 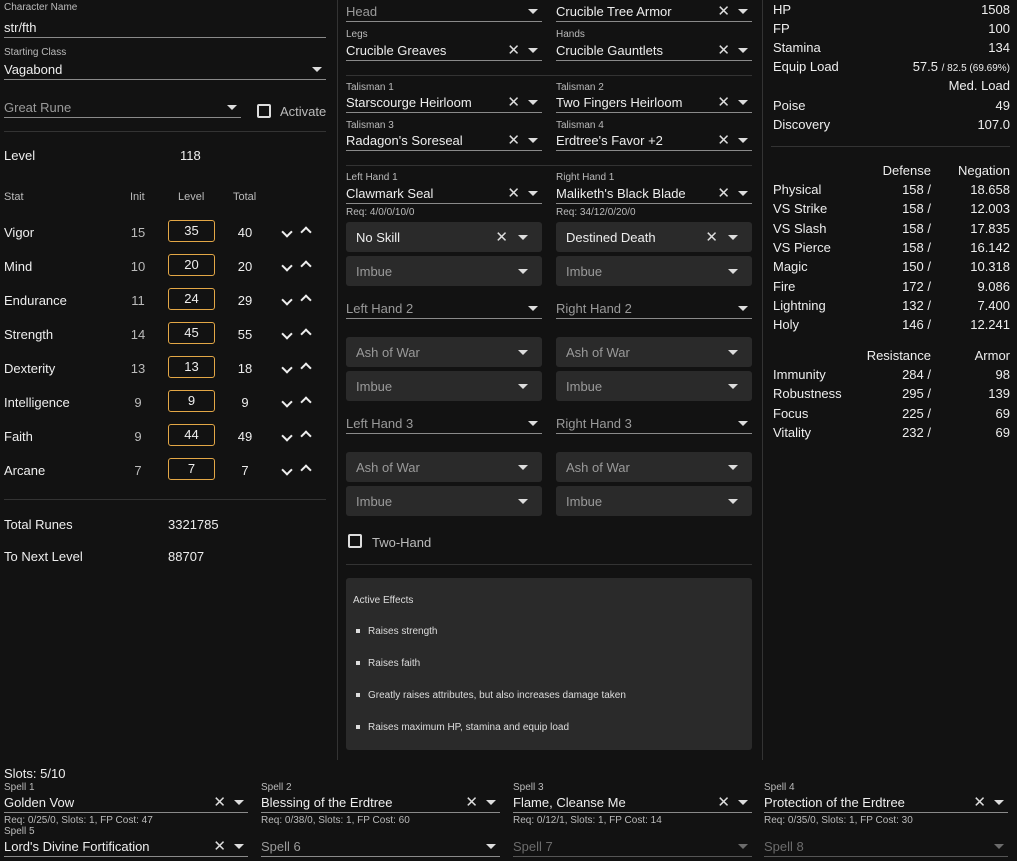 What do you see at coordinates (886, 803) in the screenshot?
I see `spell-4-select: Protection of the Erdtree ✕` at bounding box center [886, 803].